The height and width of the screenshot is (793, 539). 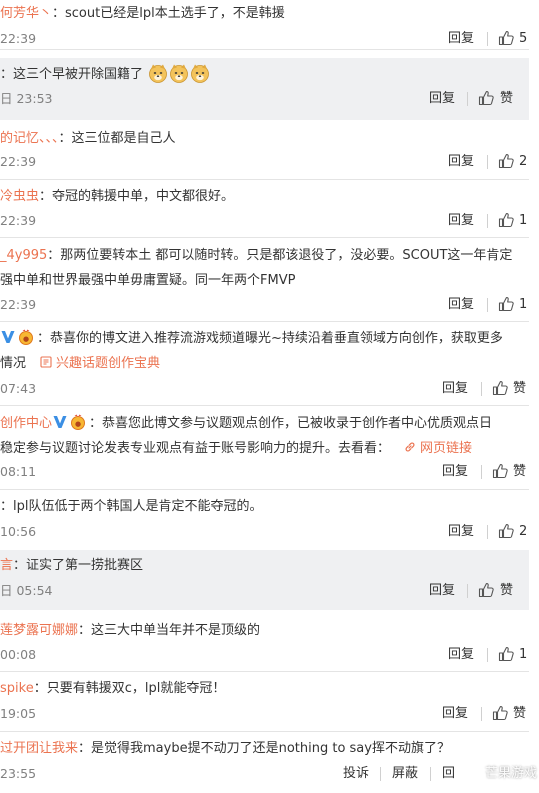 I want to click on comment-text: ：恭喜您此博文参与议题观点创作，已被收录于创作者中心优质观点日, so click(x=291, y=423).